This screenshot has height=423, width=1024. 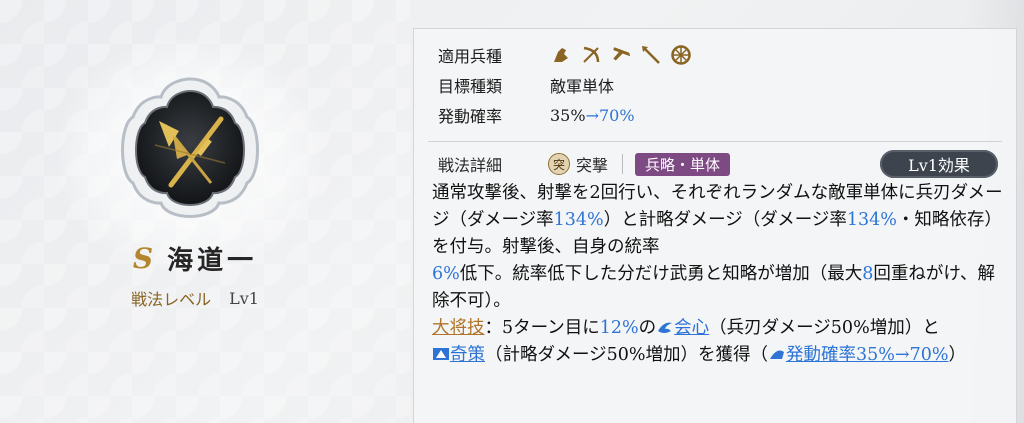 I want to click on crit-link: 会心, so click(x=691, y=328).